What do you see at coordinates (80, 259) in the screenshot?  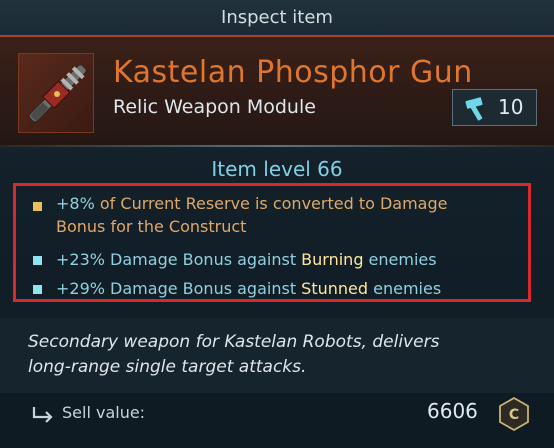 I see `stat-value: +23%` at bounding box center [80, 259].